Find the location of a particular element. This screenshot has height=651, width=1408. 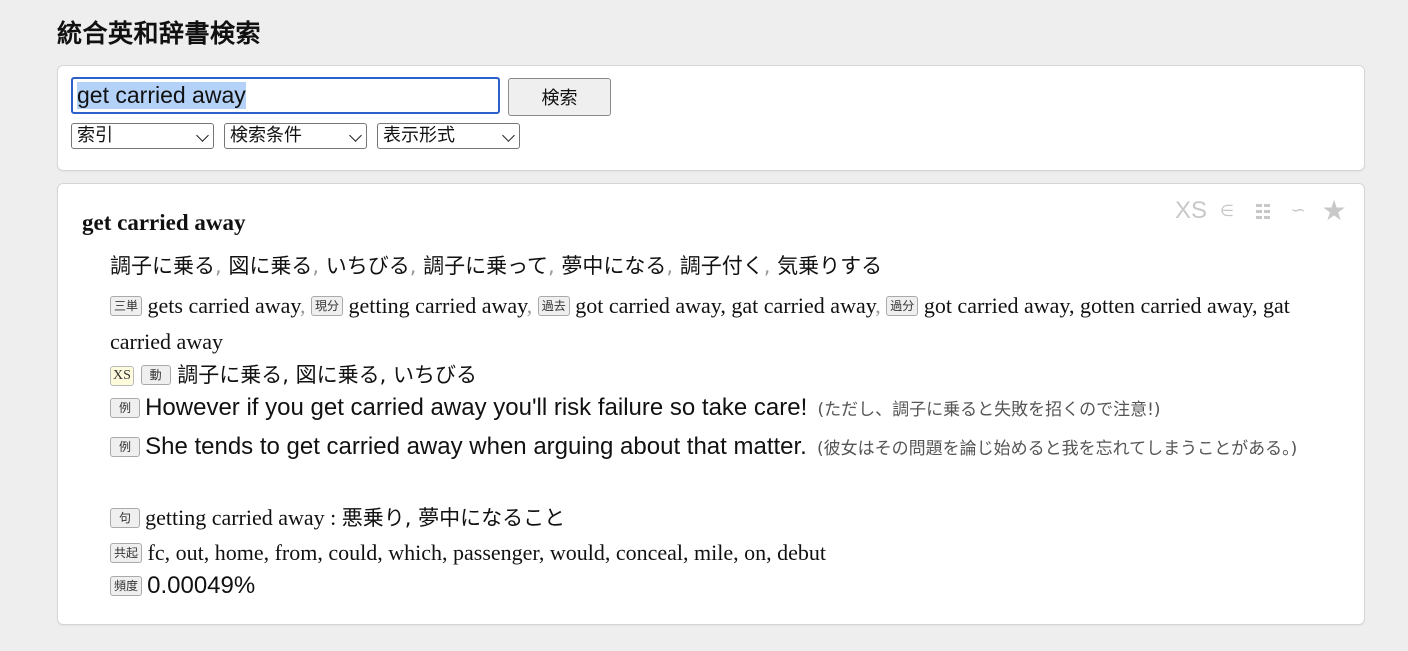

entry-headword: get carried away is located at coordinates (164, 222).